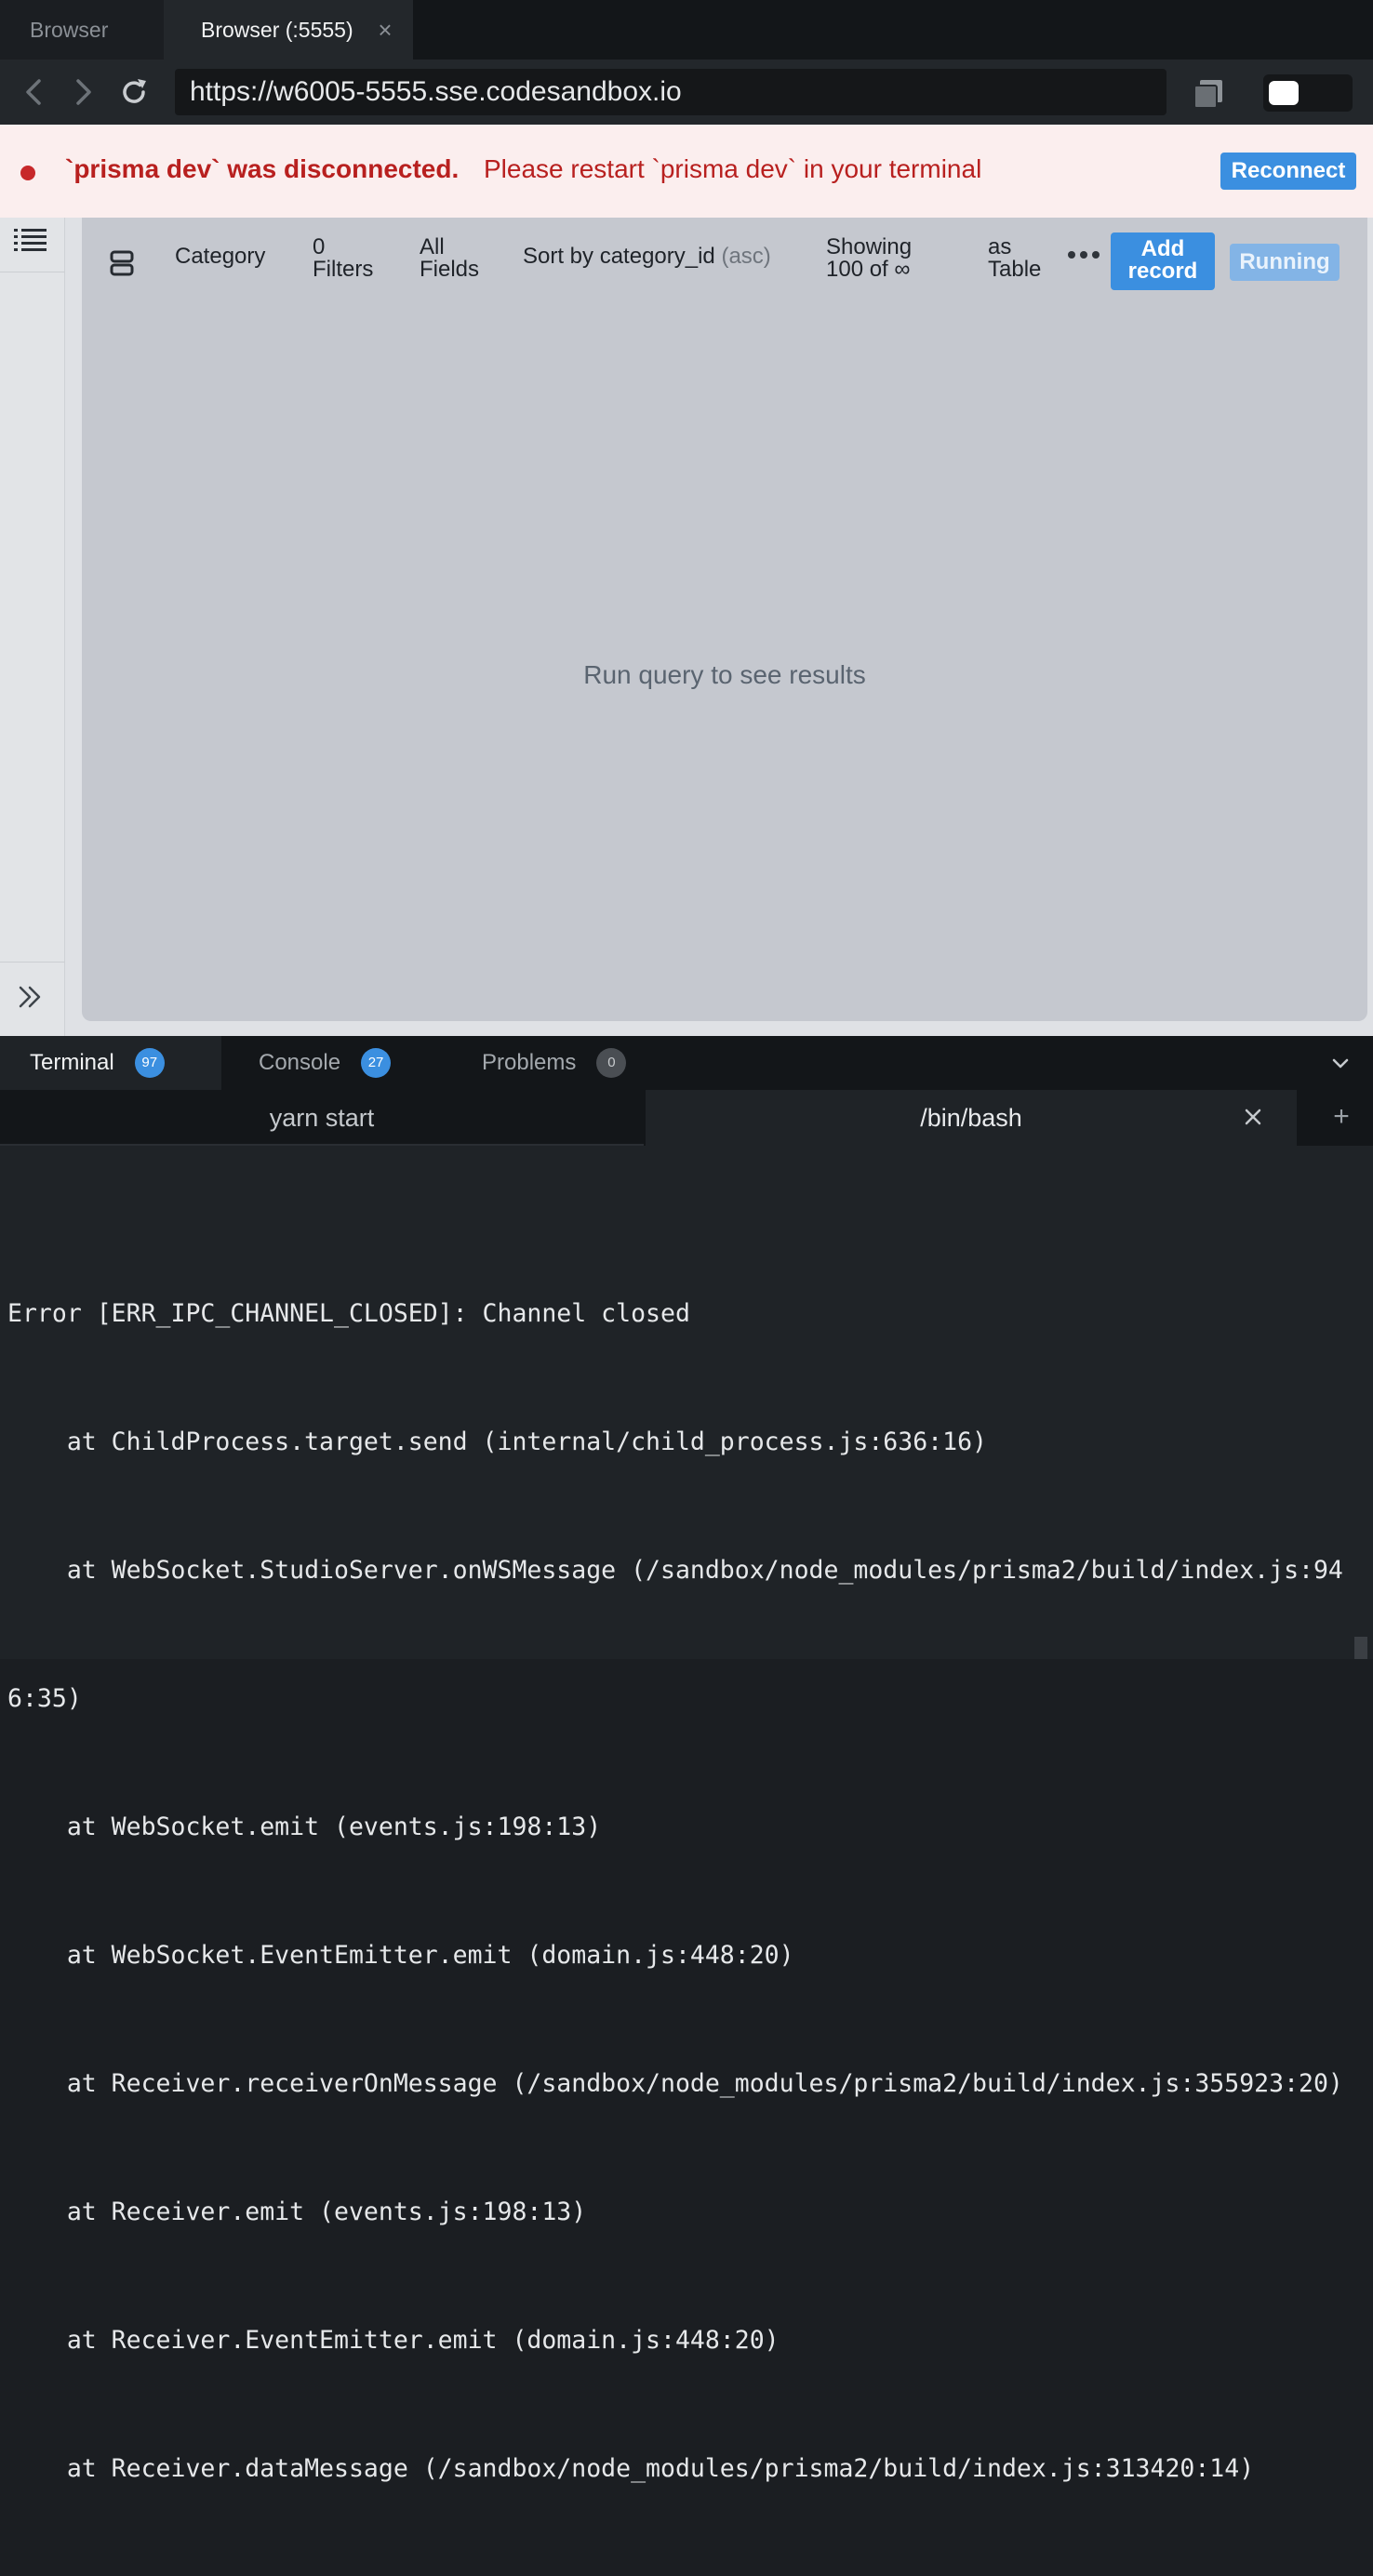 This screenshot has width=1373, height=2576. I want to click on close-icon: ×, so click(385, 30).